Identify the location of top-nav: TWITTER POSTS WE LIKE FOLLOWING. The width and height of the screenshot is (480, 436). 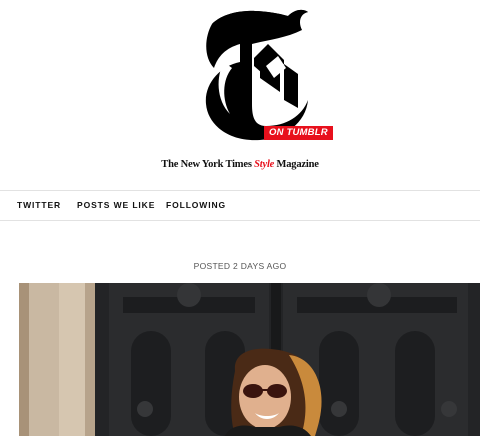
(240, 205).